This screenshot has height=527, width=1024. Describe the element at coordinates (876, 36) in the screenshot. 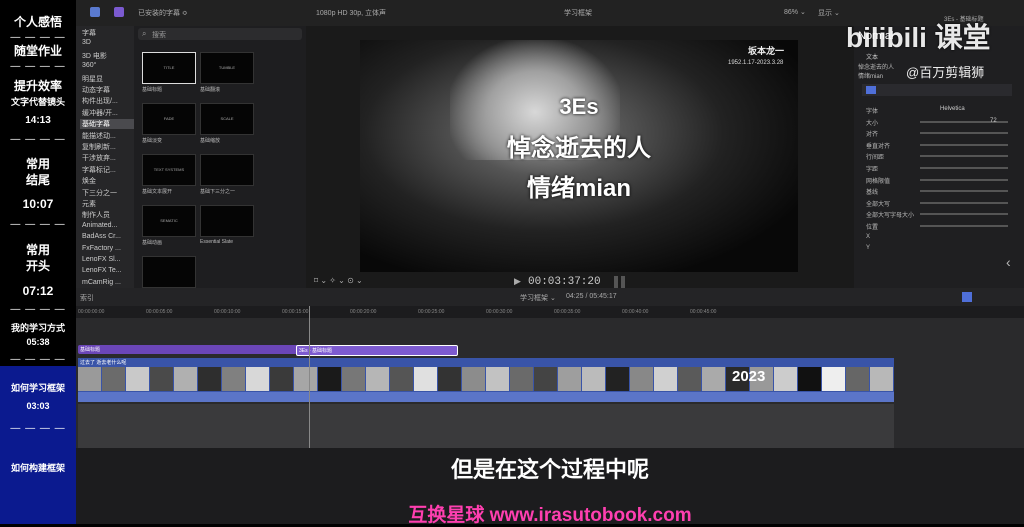

I see `normal-label: Normal` at that location.